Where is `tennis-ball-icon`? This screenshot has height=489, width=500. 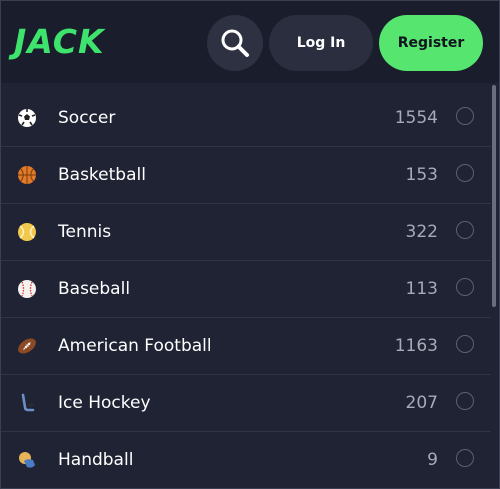 tennis-ball-icon is located at coordinates (27, 232).